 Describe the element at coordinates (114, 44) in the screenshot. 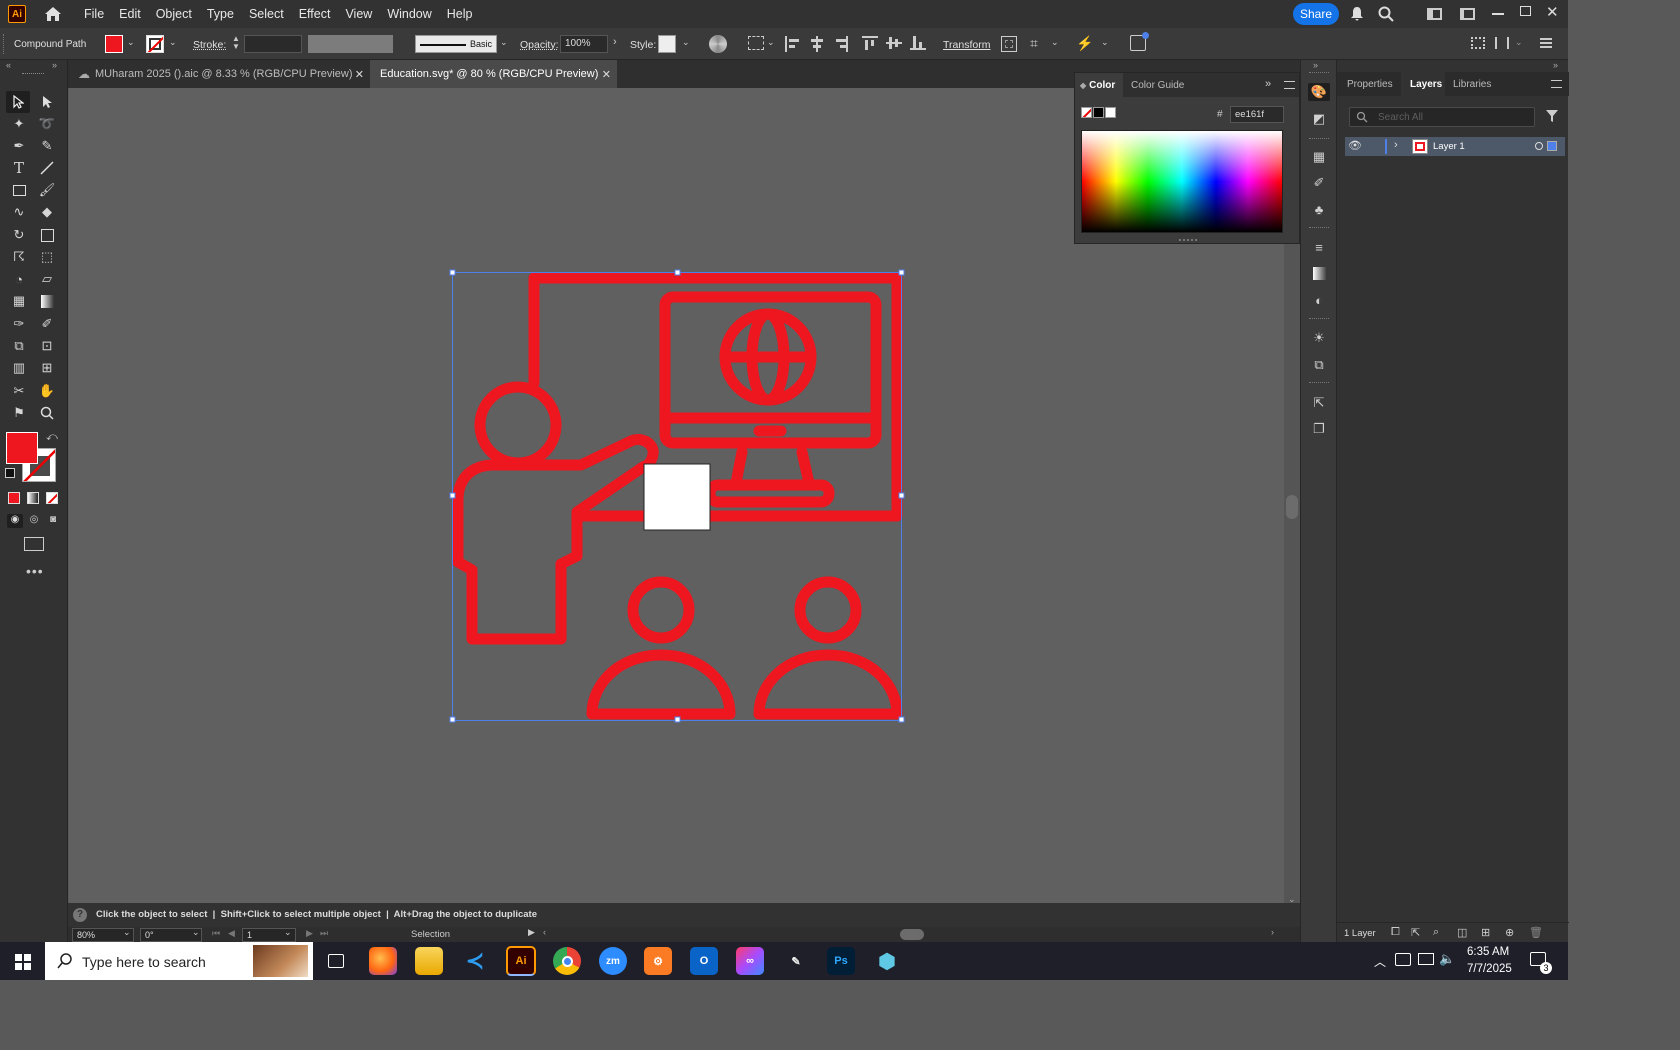

I see `fill-swatch` at that location.